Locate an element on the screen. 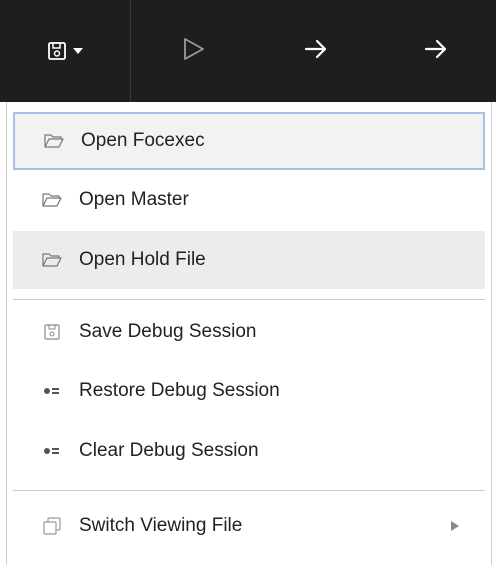  menu-item-label: Switch Viewing File is located at coordinates (161, 525).